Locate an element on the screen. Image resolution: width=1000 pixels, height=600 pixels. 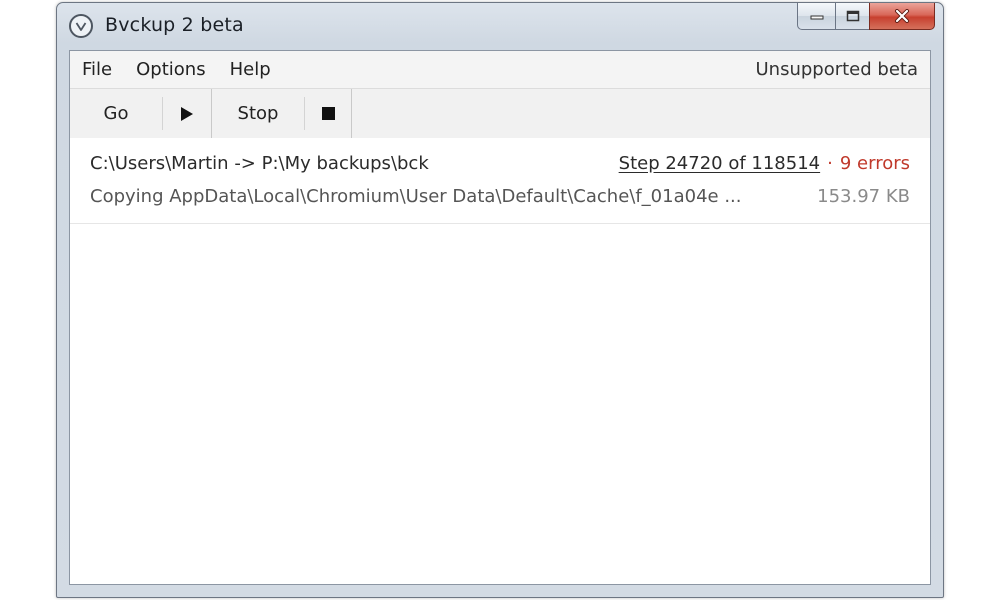
job-progress: Step 24720 of 118514 · 9 errors is located at coordinates (764, 164).